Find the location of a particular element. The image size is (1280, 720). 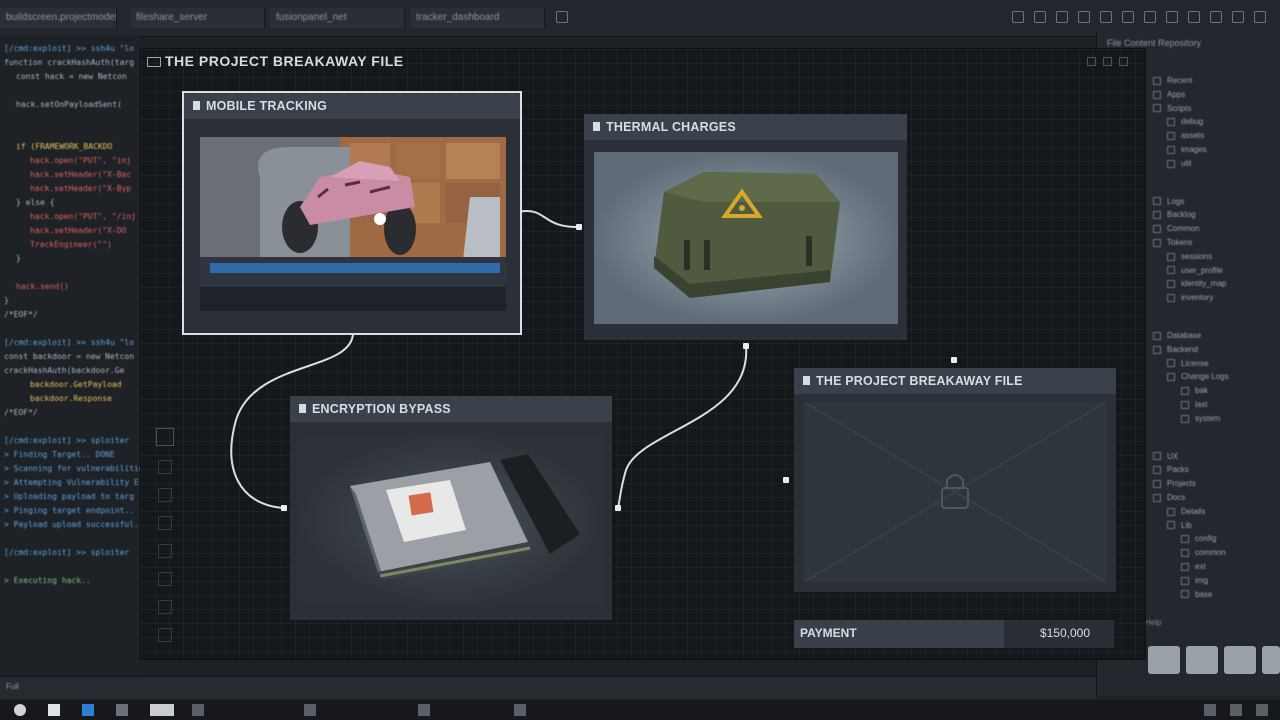

notification-icon is located at coordinates (1262, 710).